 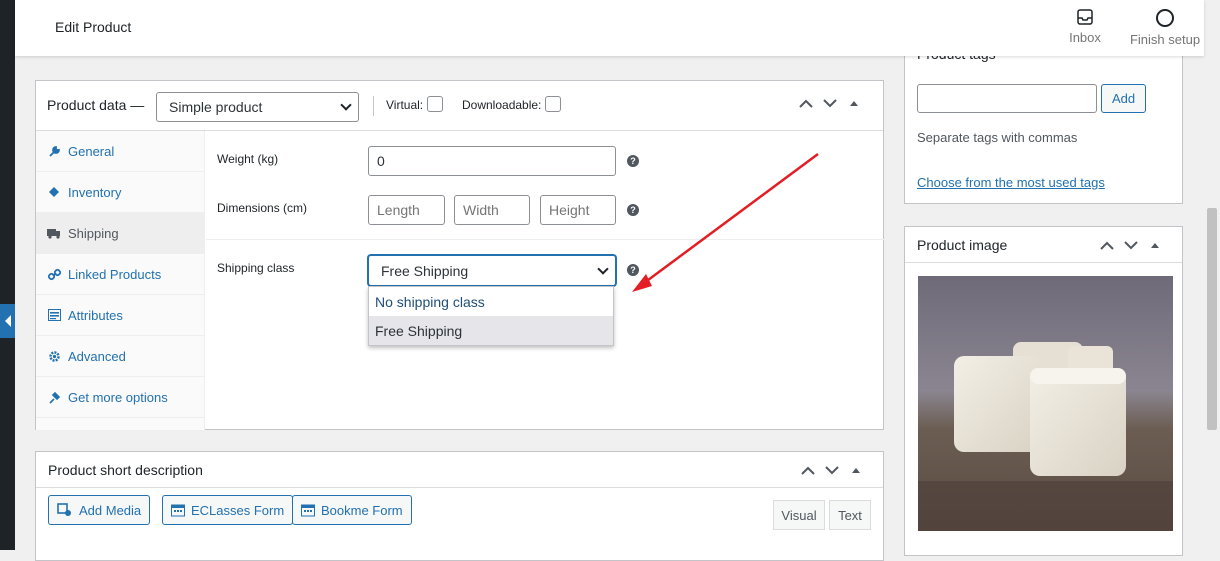 What do you see at coordinates (1045, 403) in the screenshot?
I see `product-image-thumbnail` at bounding box center [1045, 403].